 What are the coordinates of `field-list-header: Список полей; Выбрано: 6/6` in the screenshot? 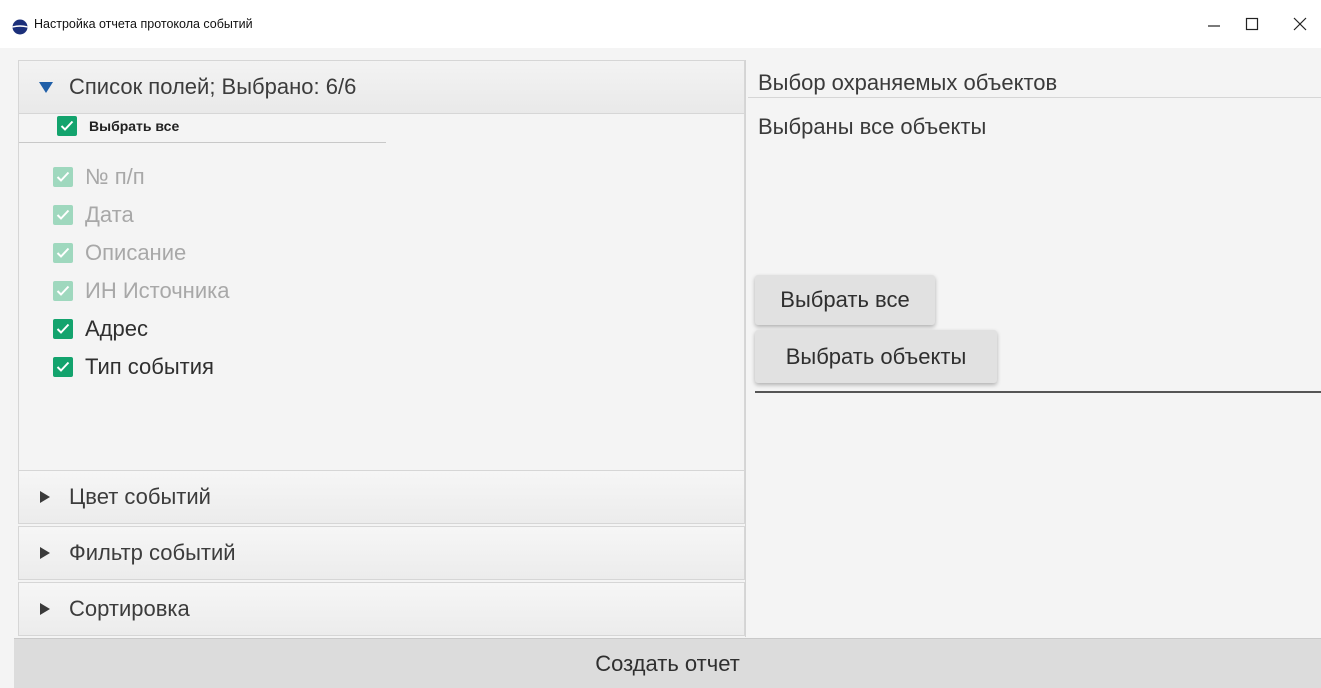 It's located at (381, 87).